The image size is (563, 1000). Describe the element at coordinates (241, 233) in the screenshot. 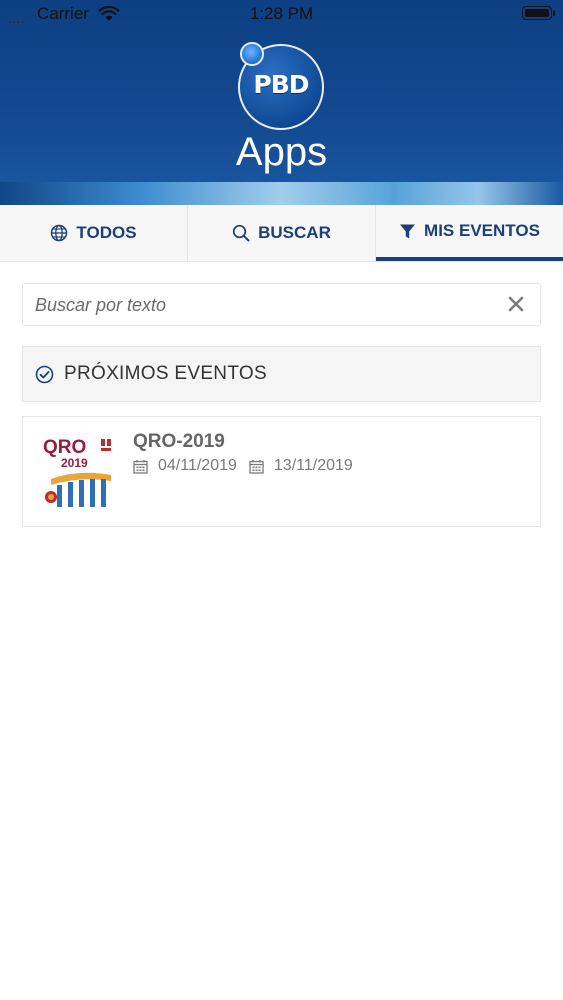

I see `search-icon` at that location.